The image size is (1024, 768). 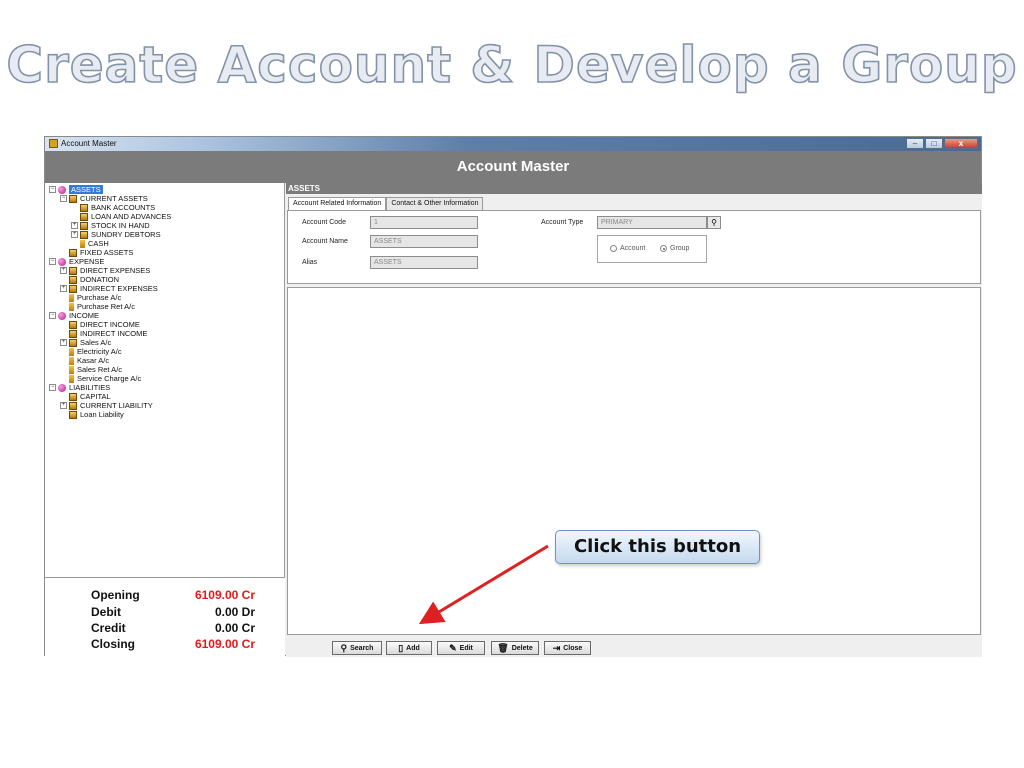 What do you see at coordinates (325, 241) in the screenshot?
I see `account-name-label: Account Name` at bounding box center [325, 241].